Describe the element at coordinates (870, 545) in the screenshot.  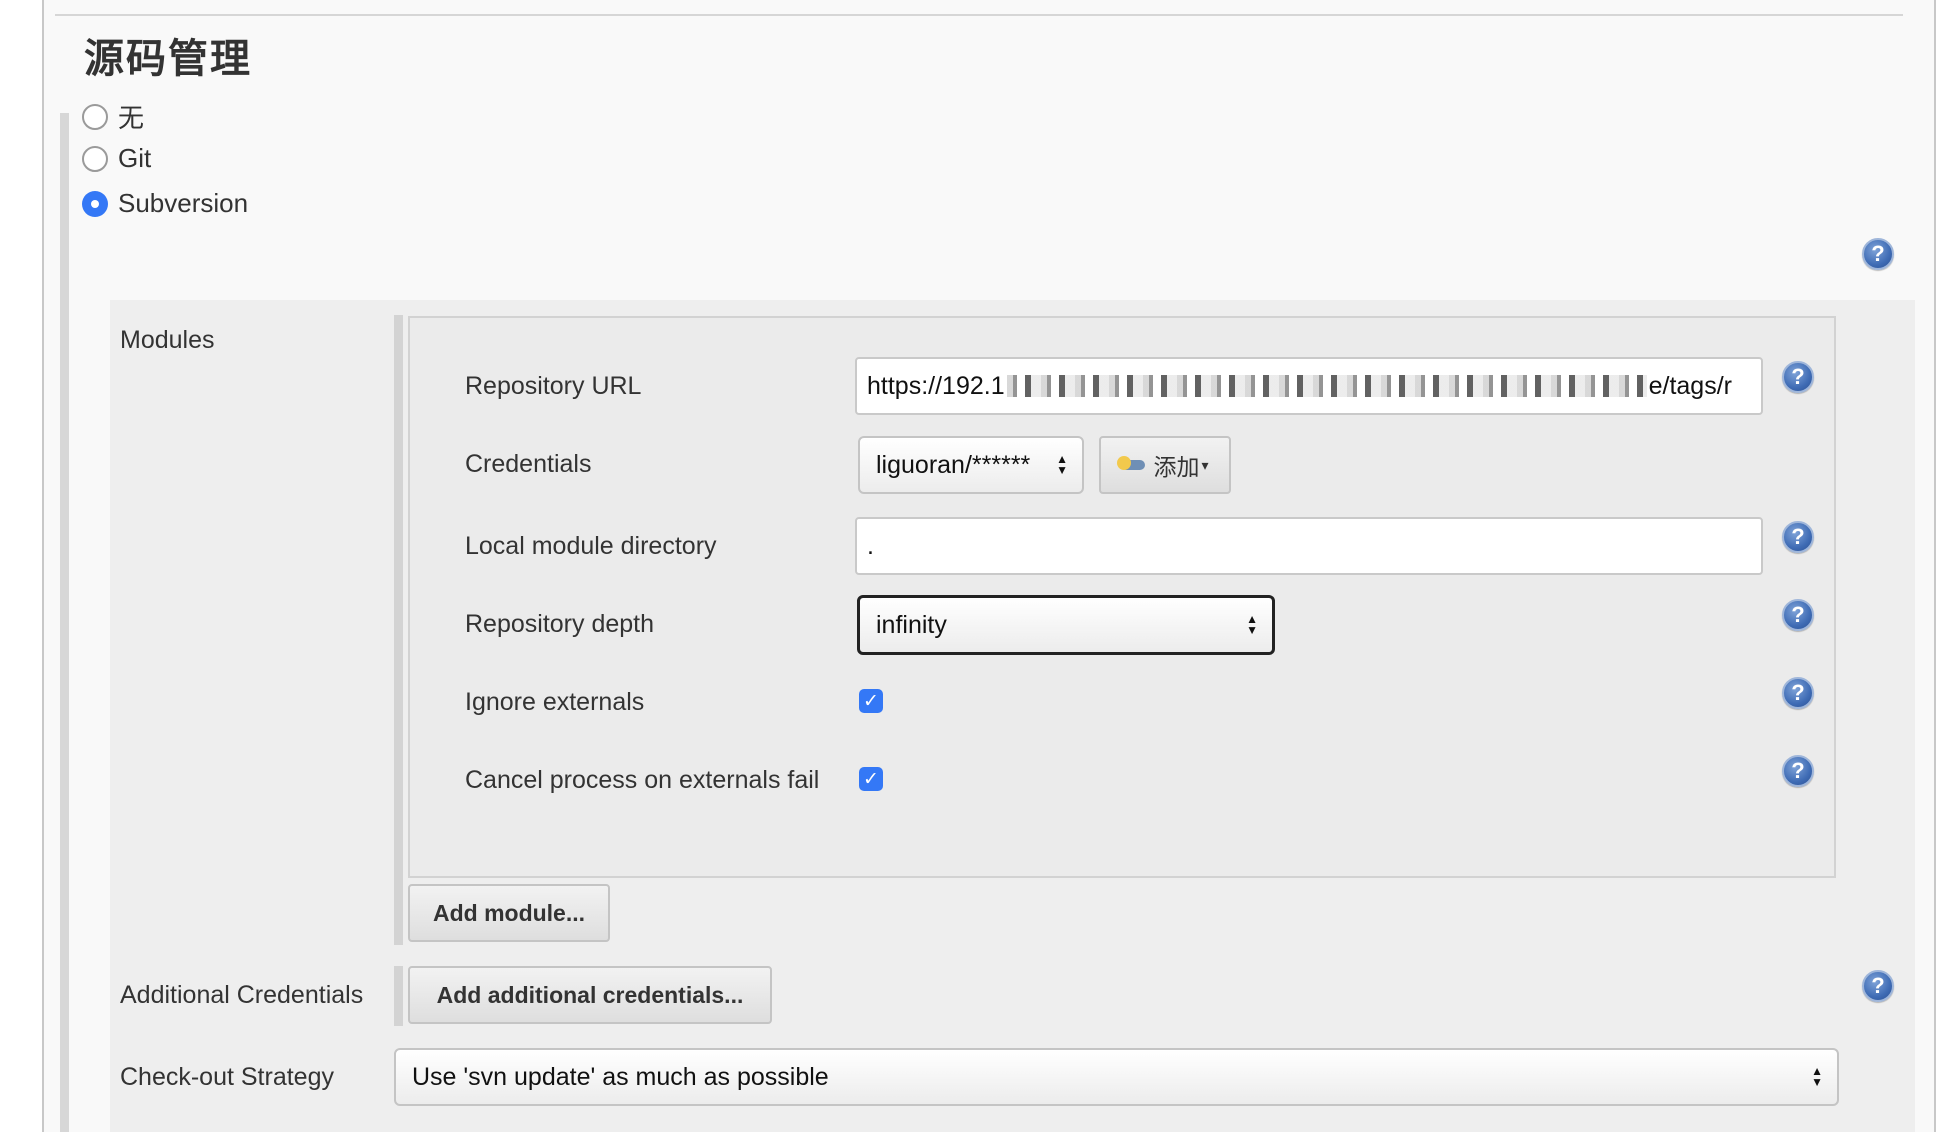
I see `local-module-directory-value: .` at that location.